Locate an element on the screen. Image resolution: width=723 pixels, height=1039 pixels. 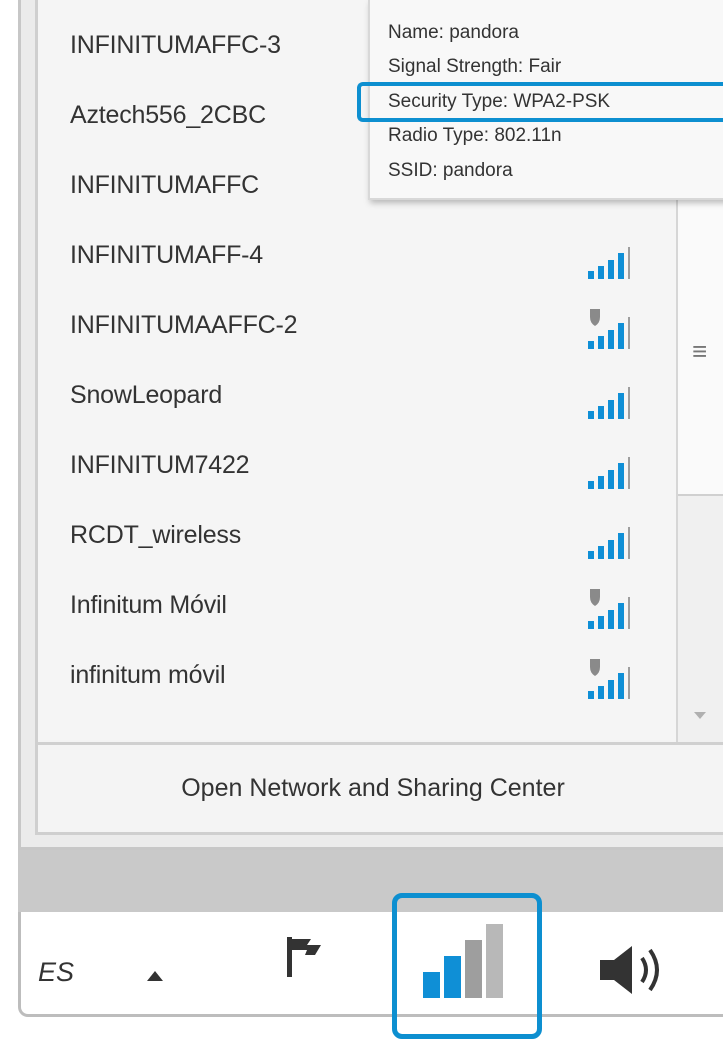
security-type-highlight is located at coordinates (540, 102).